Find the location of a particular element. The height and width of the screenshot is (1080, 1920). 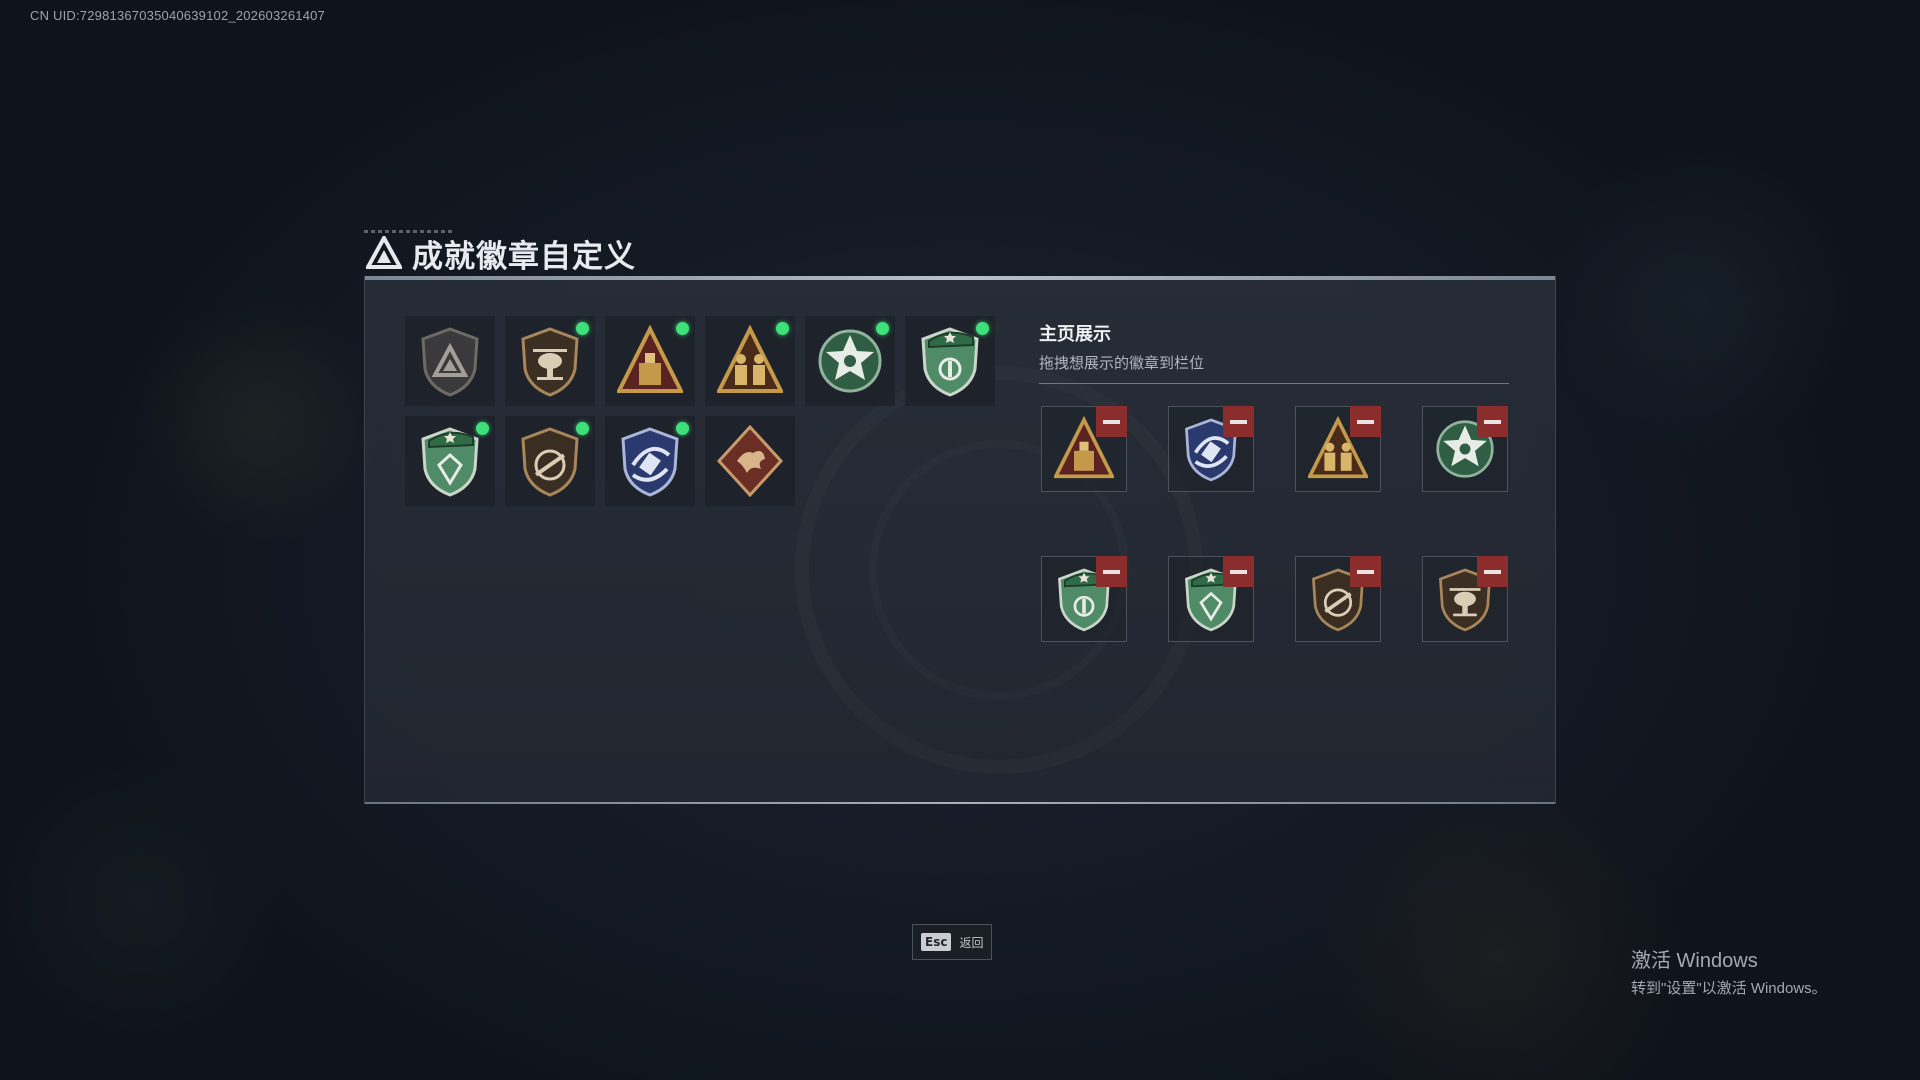

squad-triangle-icon is located at coordinates (750, 359).